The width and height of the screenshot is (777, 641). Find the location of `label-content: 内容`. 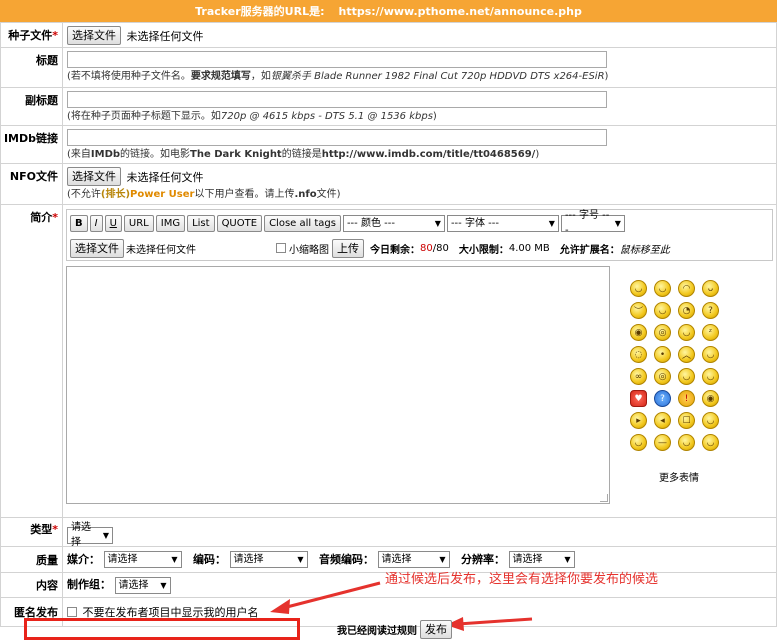

label-content: 内容 is located at coordinates (31, 585).